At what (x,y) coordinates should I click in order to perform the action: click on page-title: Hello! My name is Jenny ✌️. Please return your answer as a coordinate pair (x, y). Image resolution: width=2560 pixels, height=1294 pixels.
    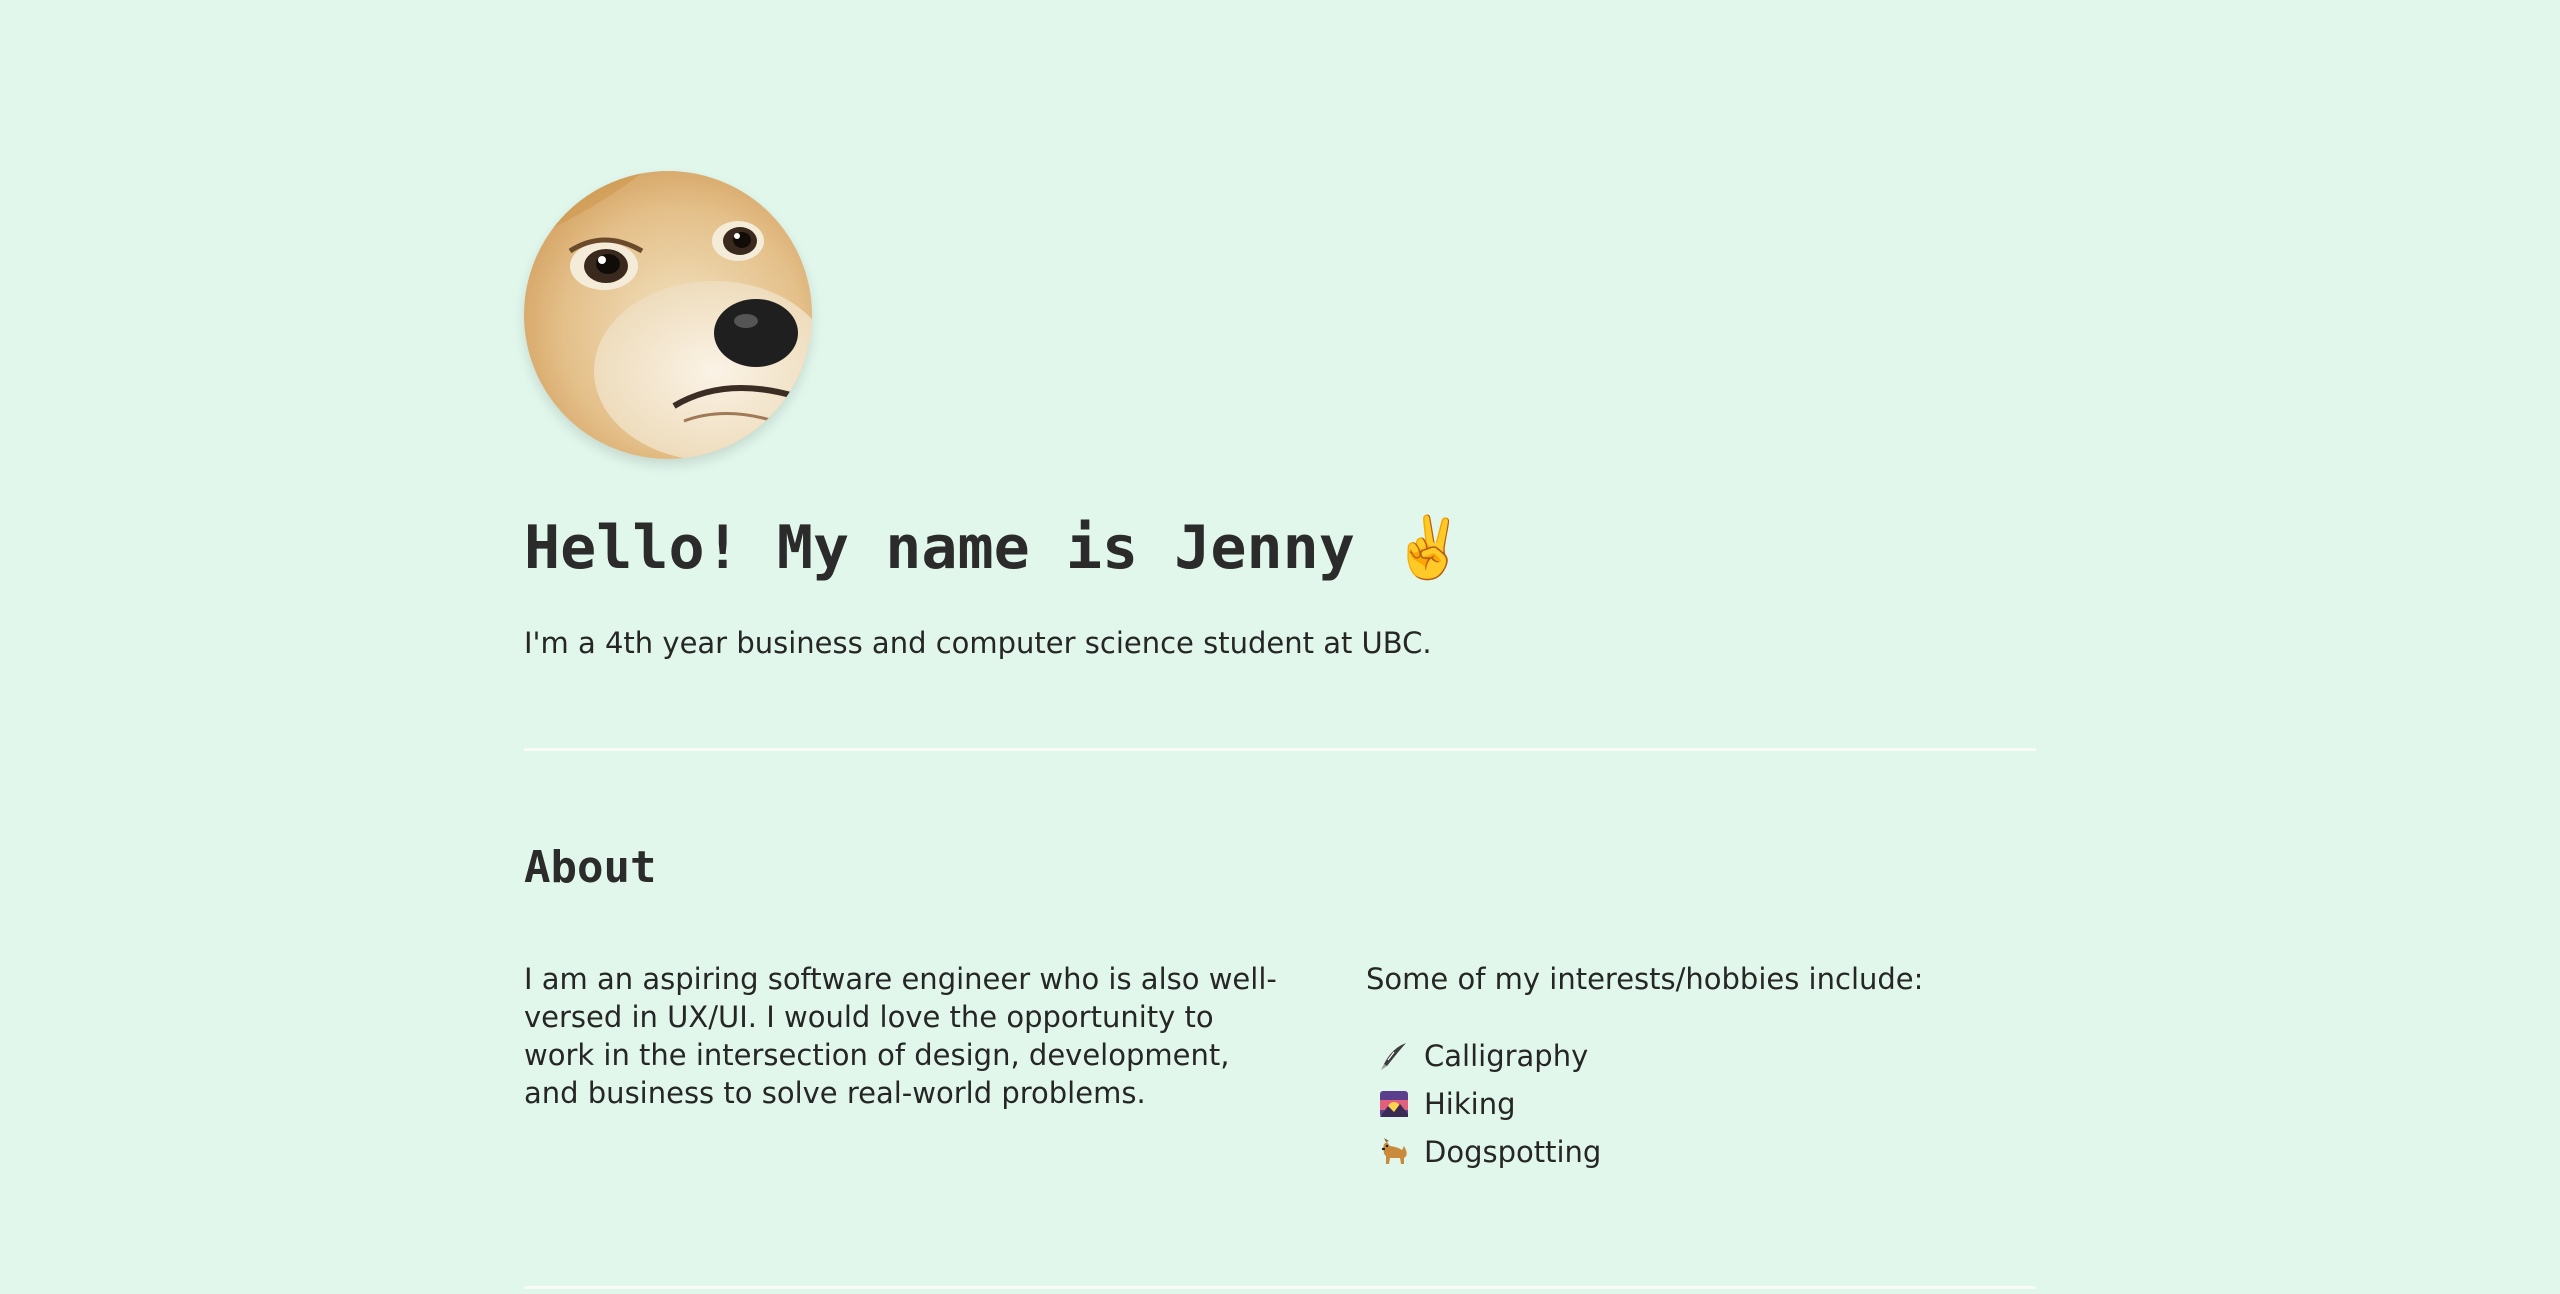
    Looking at the image, I should click on (995, 548).